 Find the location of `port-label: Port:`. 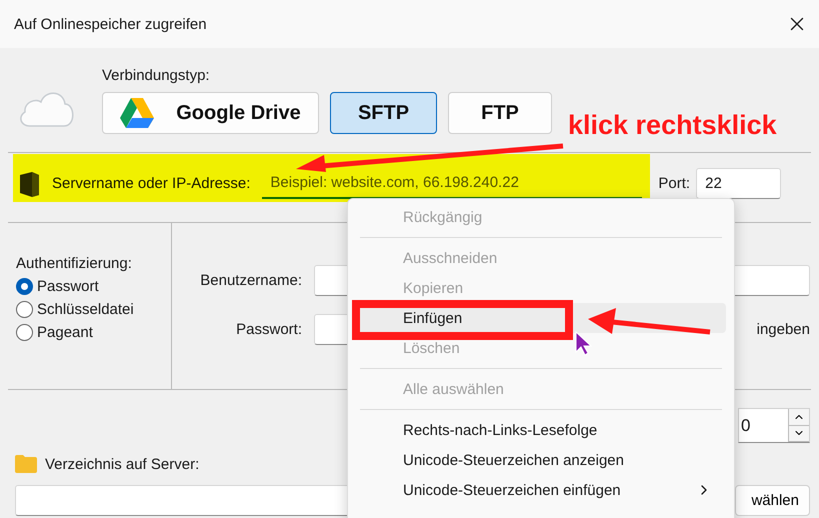

port-label: Port: is located at coordinates (674, 183).